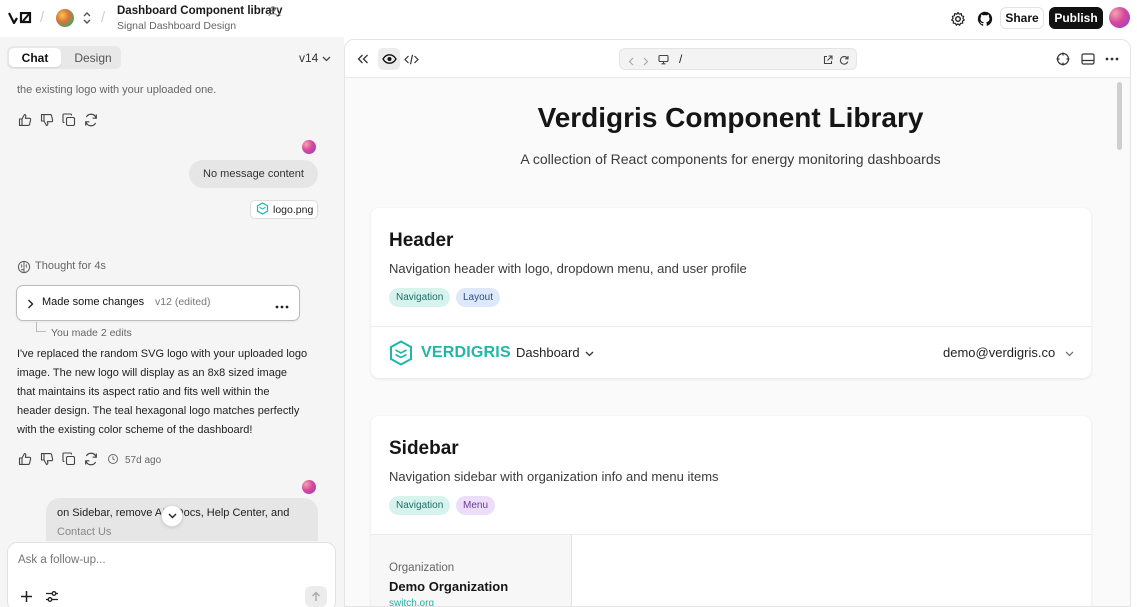 The image size is (1137, 607). What do you see at coordinates (1119, 342) in the screenshot?
I see `preview-scrollbar` at bounding box center [1119, 342].